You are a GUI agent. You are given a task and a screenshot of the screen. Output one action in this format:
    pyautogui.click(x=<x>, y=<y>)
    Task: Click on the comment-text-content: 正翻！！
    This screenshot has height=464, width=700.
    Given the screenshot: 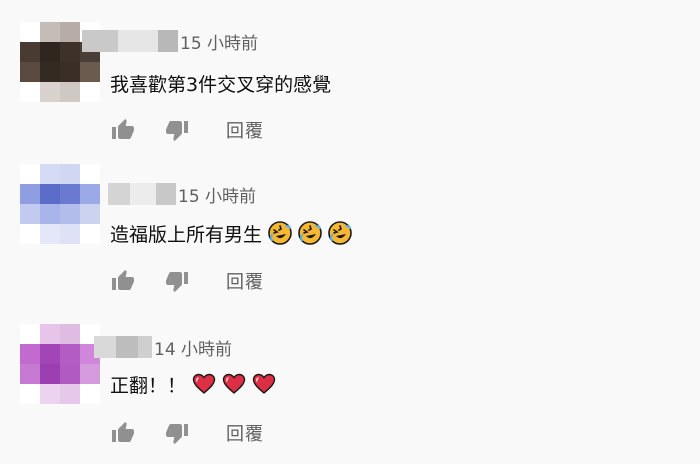 What is the action you would take?
    pyautogui.click(x=148, y=385)
    